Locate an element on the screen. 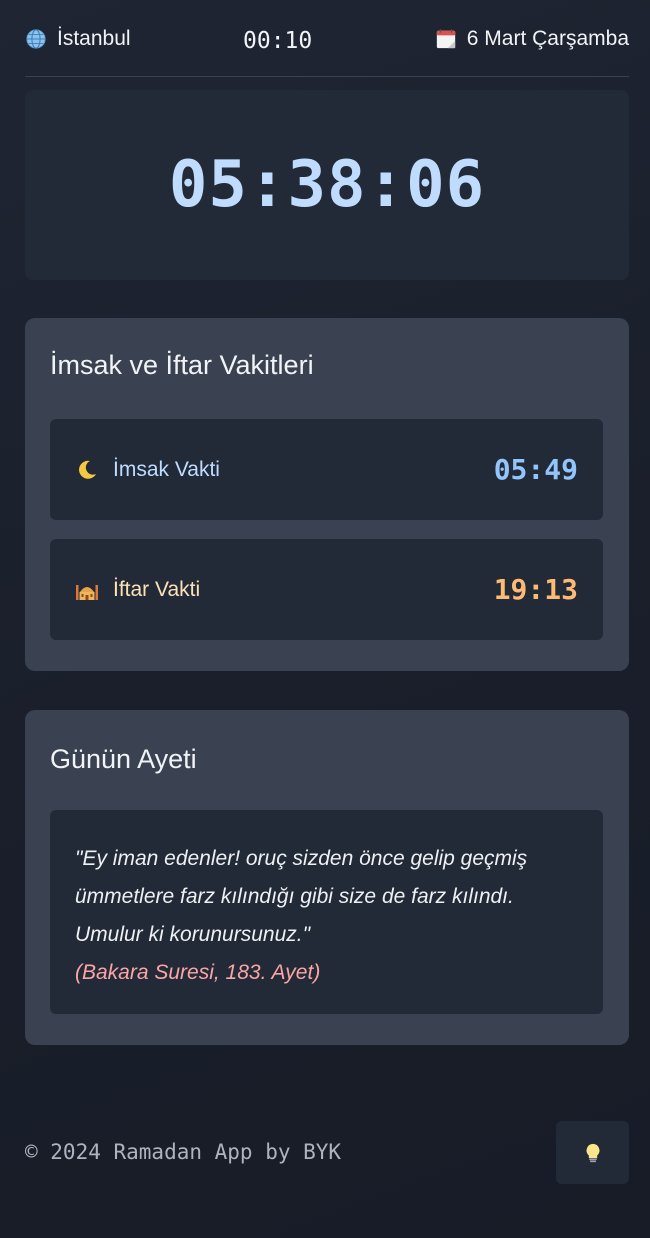 This screenshot has height=1238, width=650. iftar-label: İftar Vakti is located at coordinates (157, 589).